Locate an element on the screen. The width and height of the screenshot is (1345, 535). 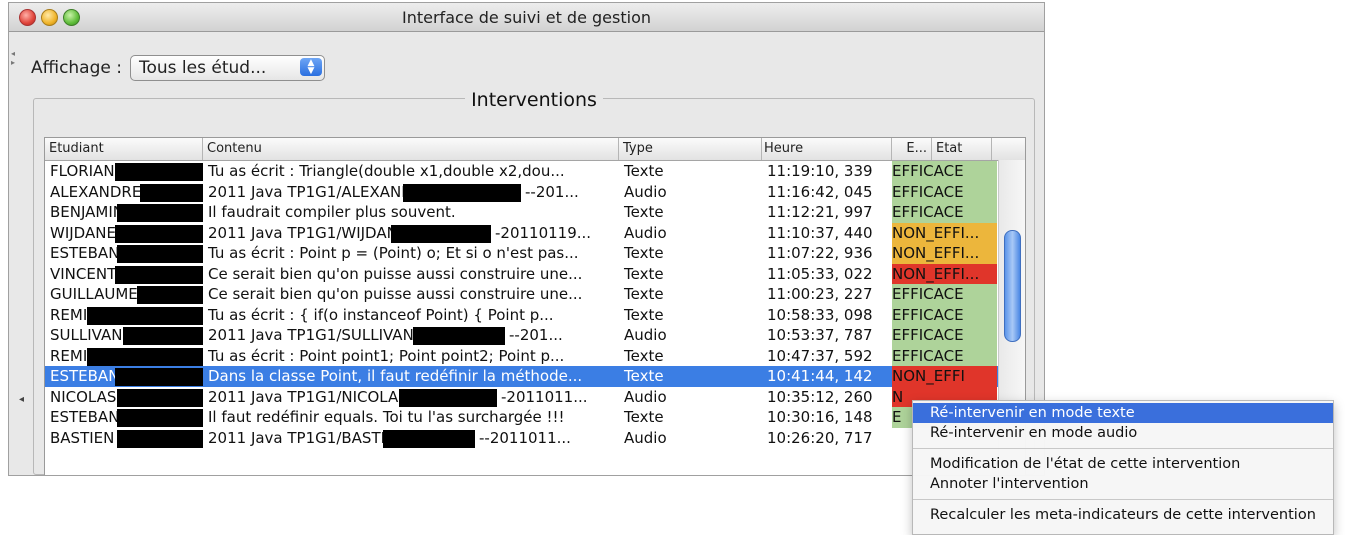
cell-etudiant: NICOLAS is located at coordinates (124, 397).